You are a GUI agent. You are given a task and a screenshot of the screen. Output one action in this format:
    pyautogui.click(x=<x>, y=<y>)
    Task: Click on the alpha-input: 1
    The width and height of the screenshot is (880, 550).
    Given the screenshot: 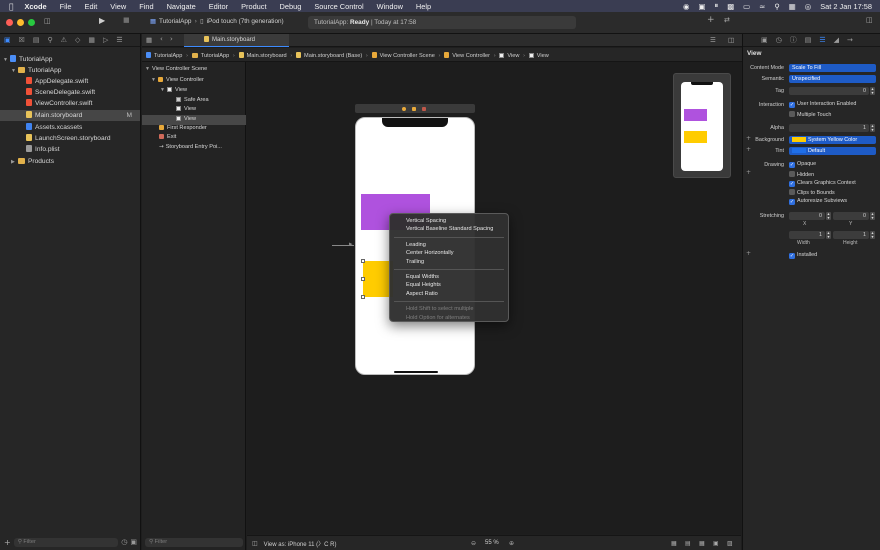 What is the action you would take?
    pyautogui.click(x=829, y=128)
    